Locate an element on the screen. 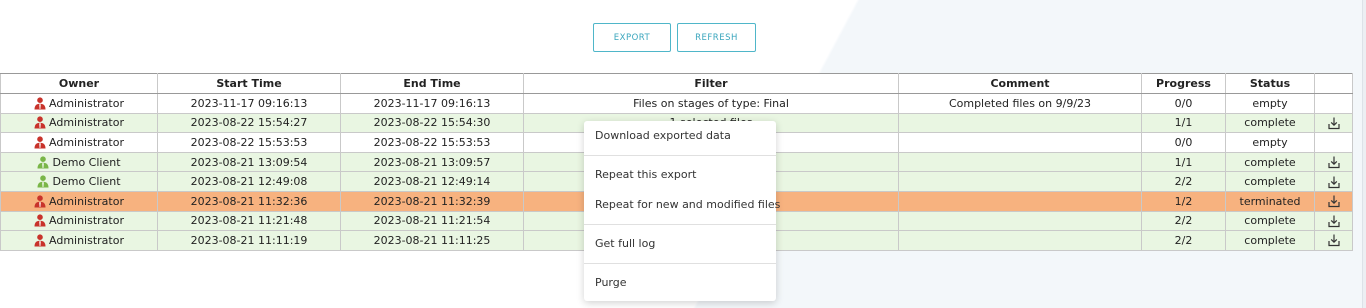 The image size is (1366, 308). end-time-cell: 2023-08-21 11:11:25 is located at coordinates (432, 240).